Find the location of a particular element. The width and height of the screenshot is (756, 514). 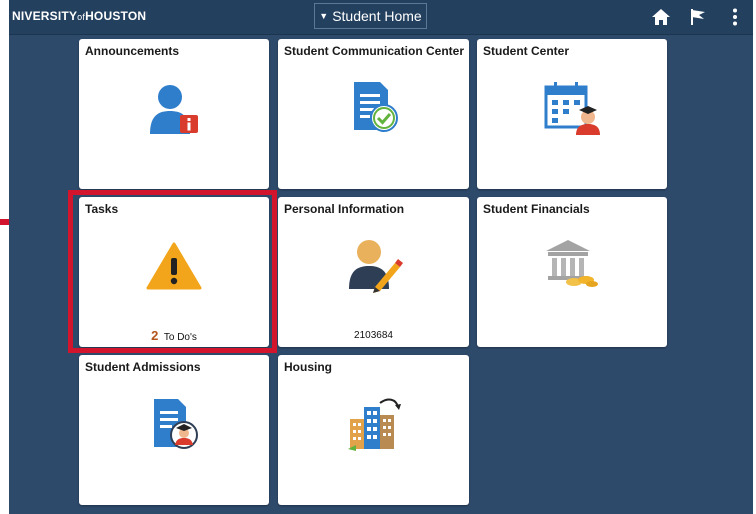

student-id: 2103684 is located at coordinates (373, 335).